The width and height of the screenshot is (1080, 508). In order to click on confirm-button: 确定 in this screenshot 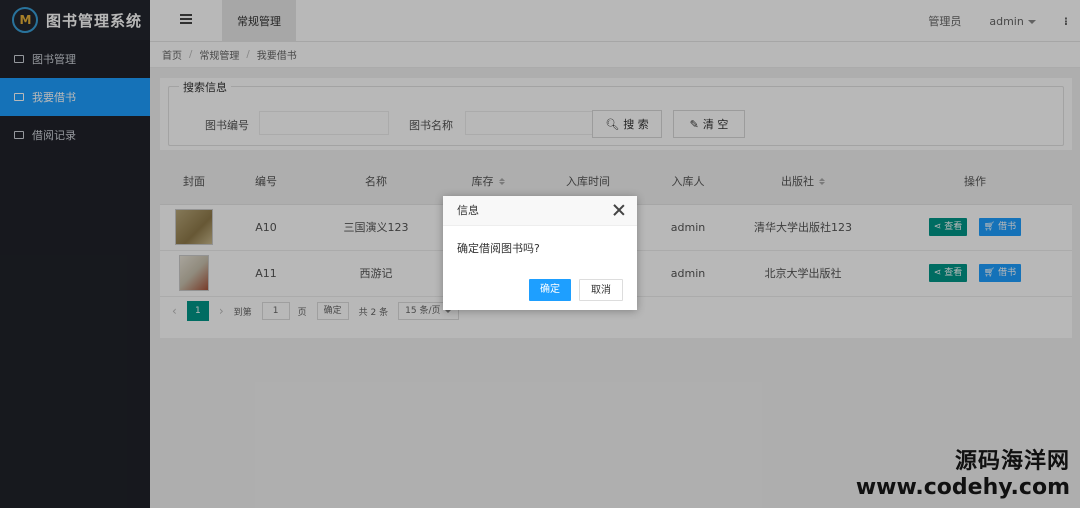, I will do `click(550, 290)`.